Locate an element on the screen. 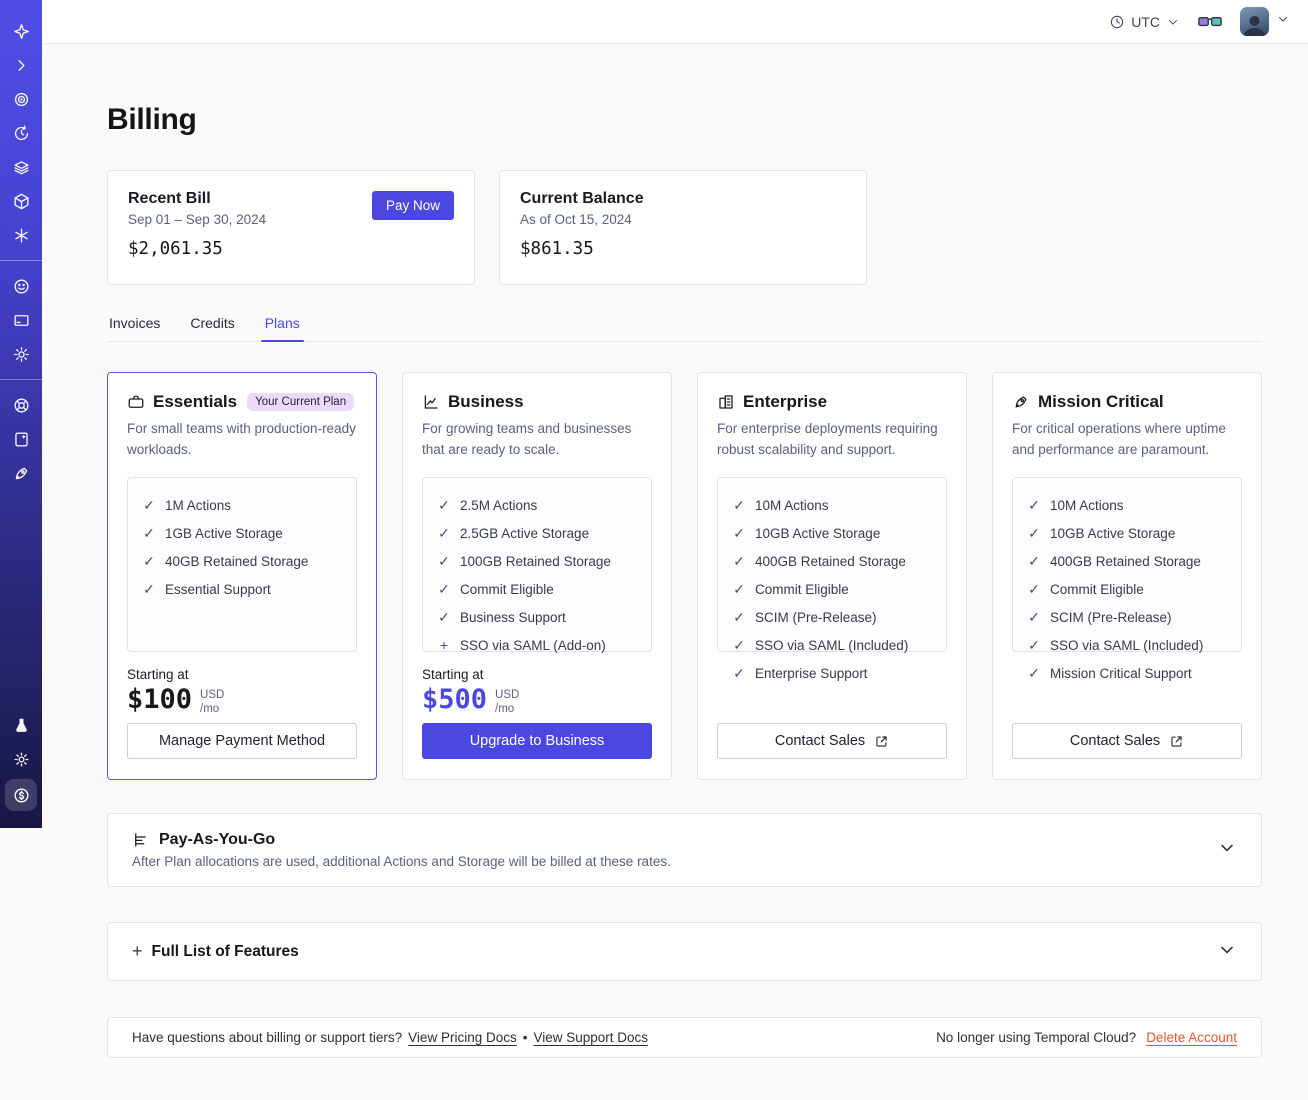 This screenshot has width=1308, height=1100. per-label: /mo is located at coordinates (210, 709).